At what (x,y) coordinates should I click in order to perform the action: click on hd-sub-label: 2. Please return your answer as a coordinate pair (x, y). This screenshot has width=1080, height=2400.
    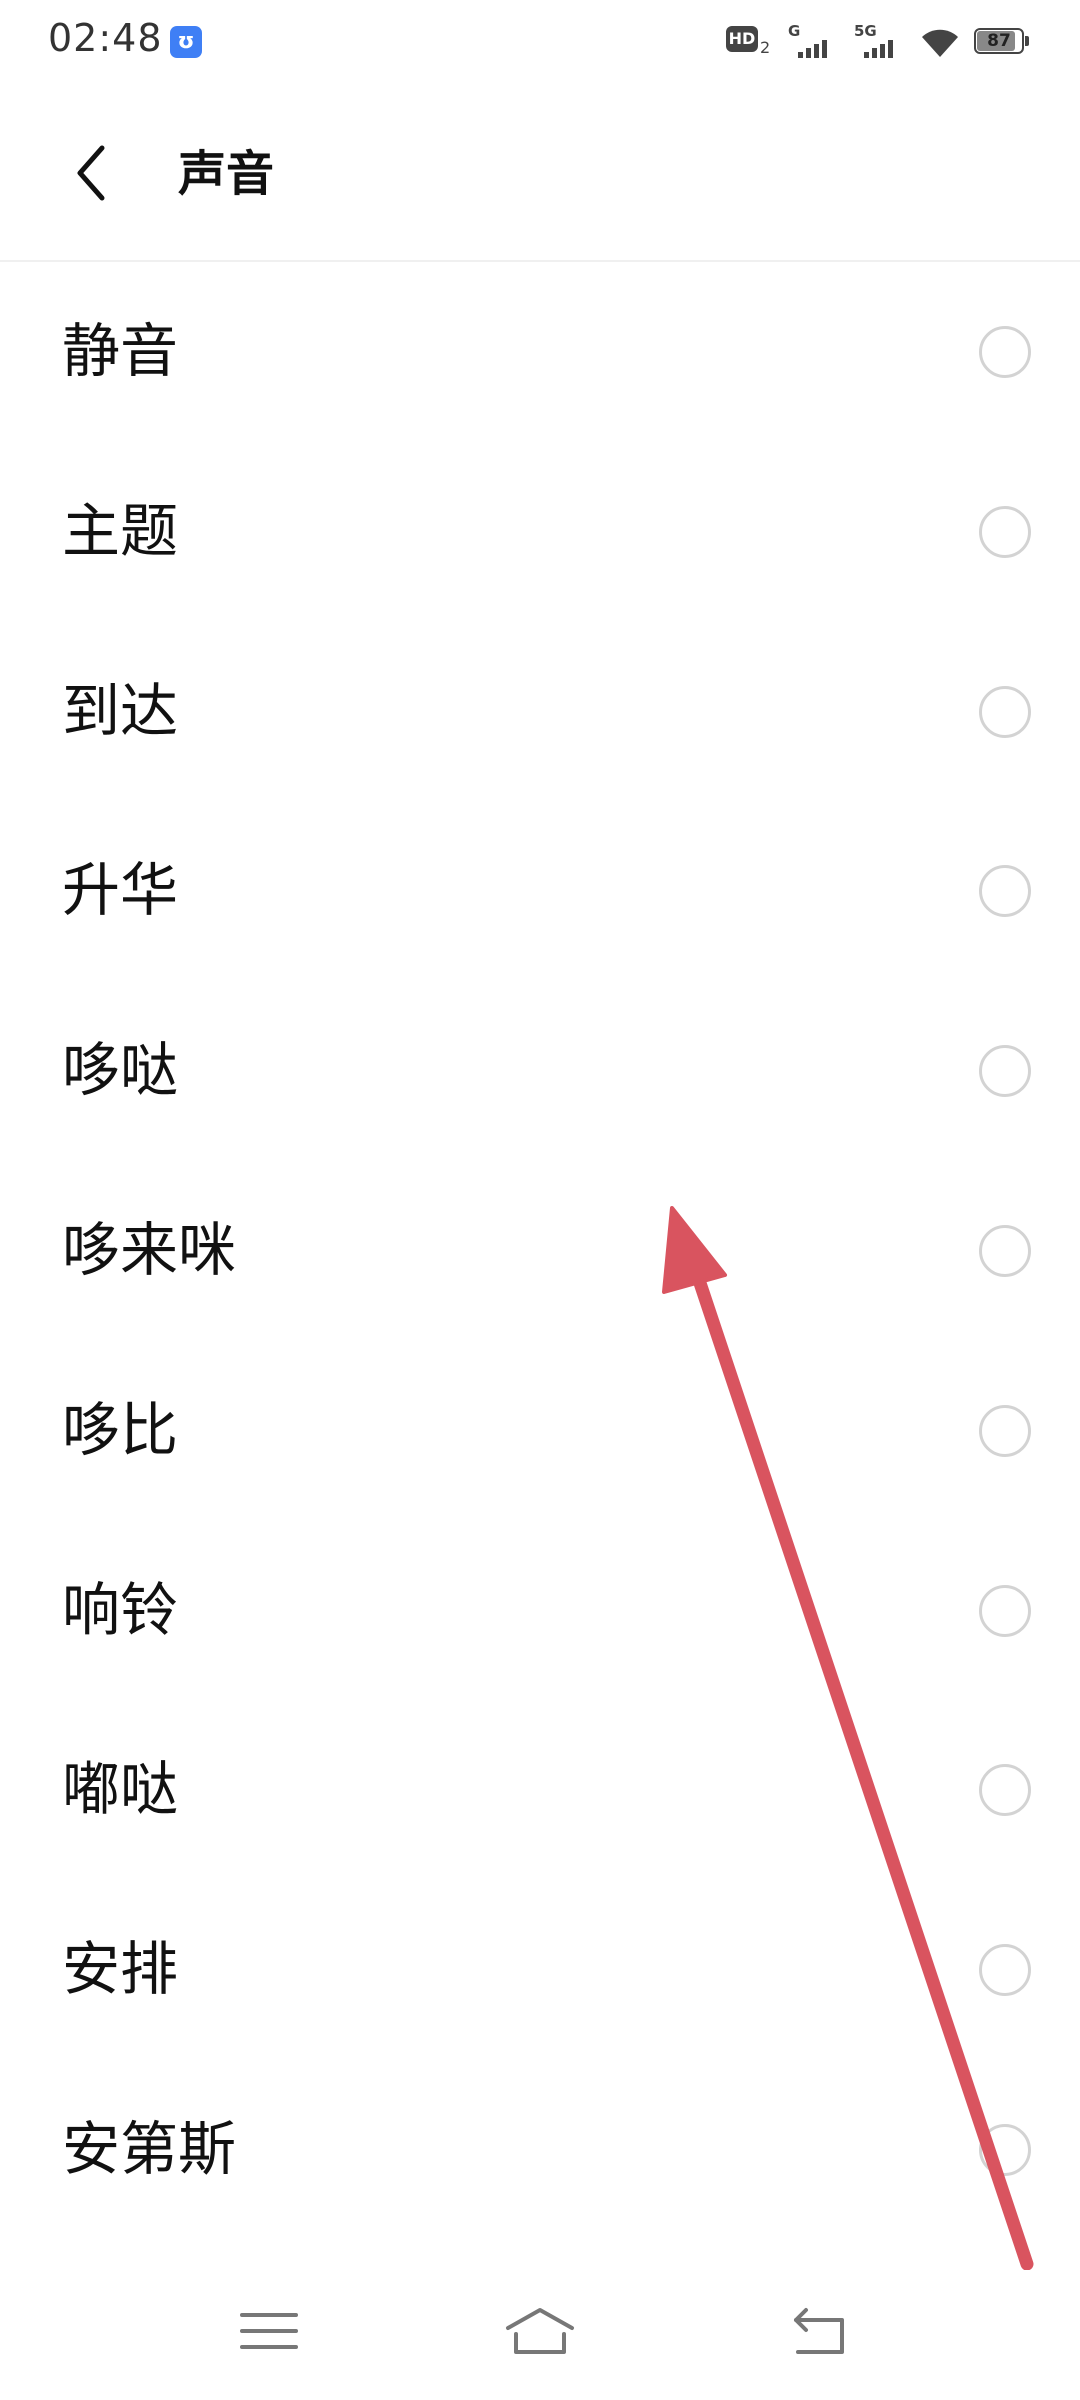
    Looking at the image, I should click on (765, 47).